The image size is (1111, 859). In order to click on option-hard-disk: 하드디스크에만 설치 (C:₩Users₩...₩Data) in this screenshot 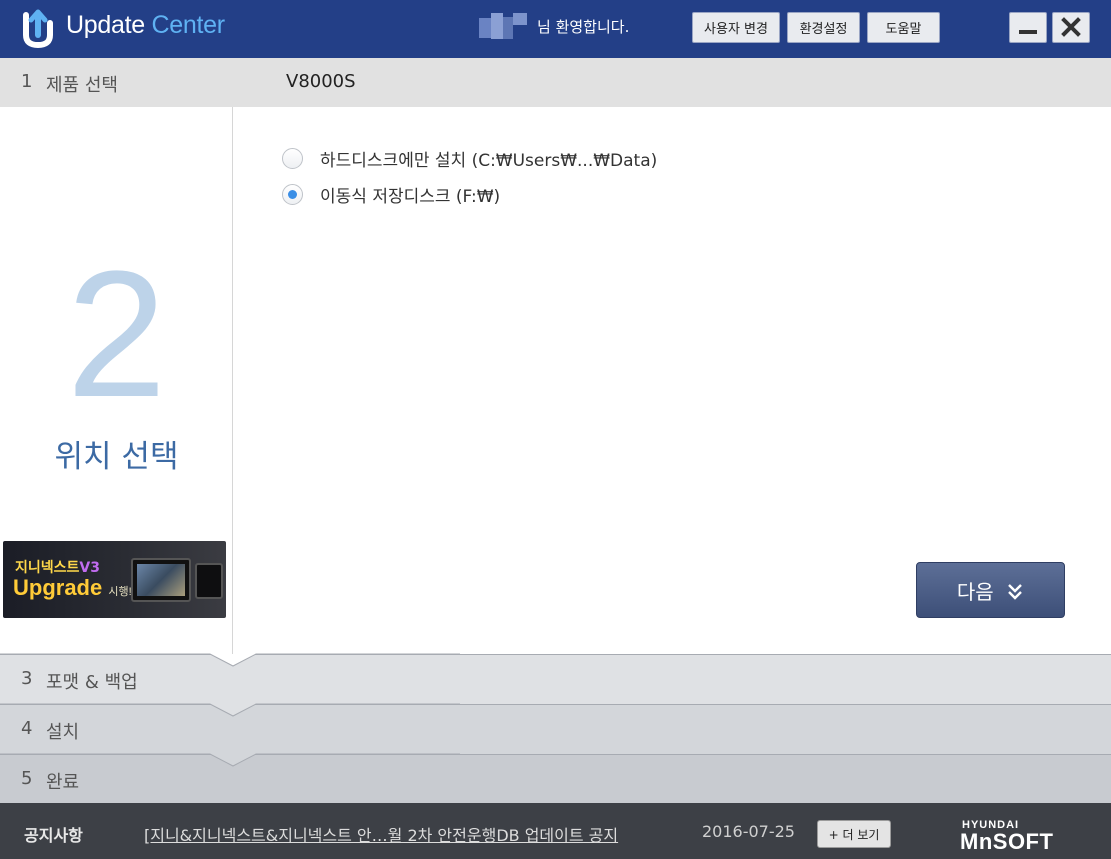, I will do `click(469, 158)`.